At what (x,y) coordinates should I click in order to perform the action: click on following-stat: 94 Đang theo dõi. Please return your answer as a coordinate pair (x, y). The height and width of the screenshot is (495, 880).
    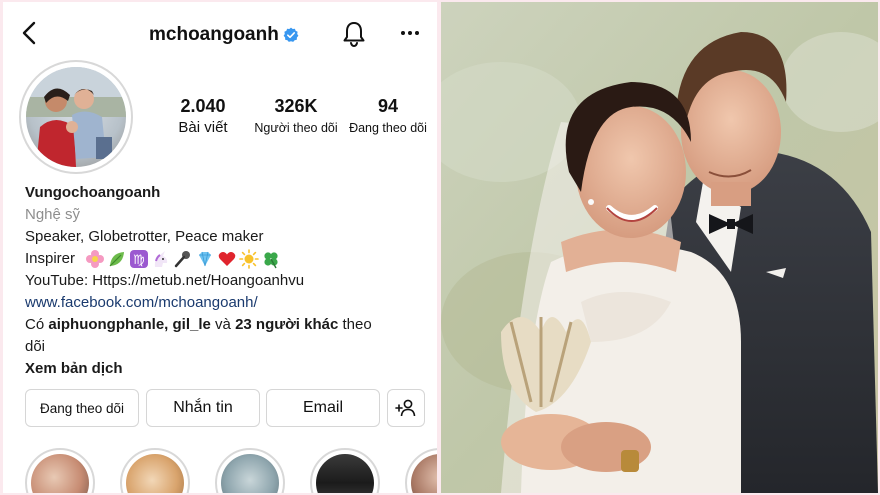
    Looking at the image, I should click on (388, 115).